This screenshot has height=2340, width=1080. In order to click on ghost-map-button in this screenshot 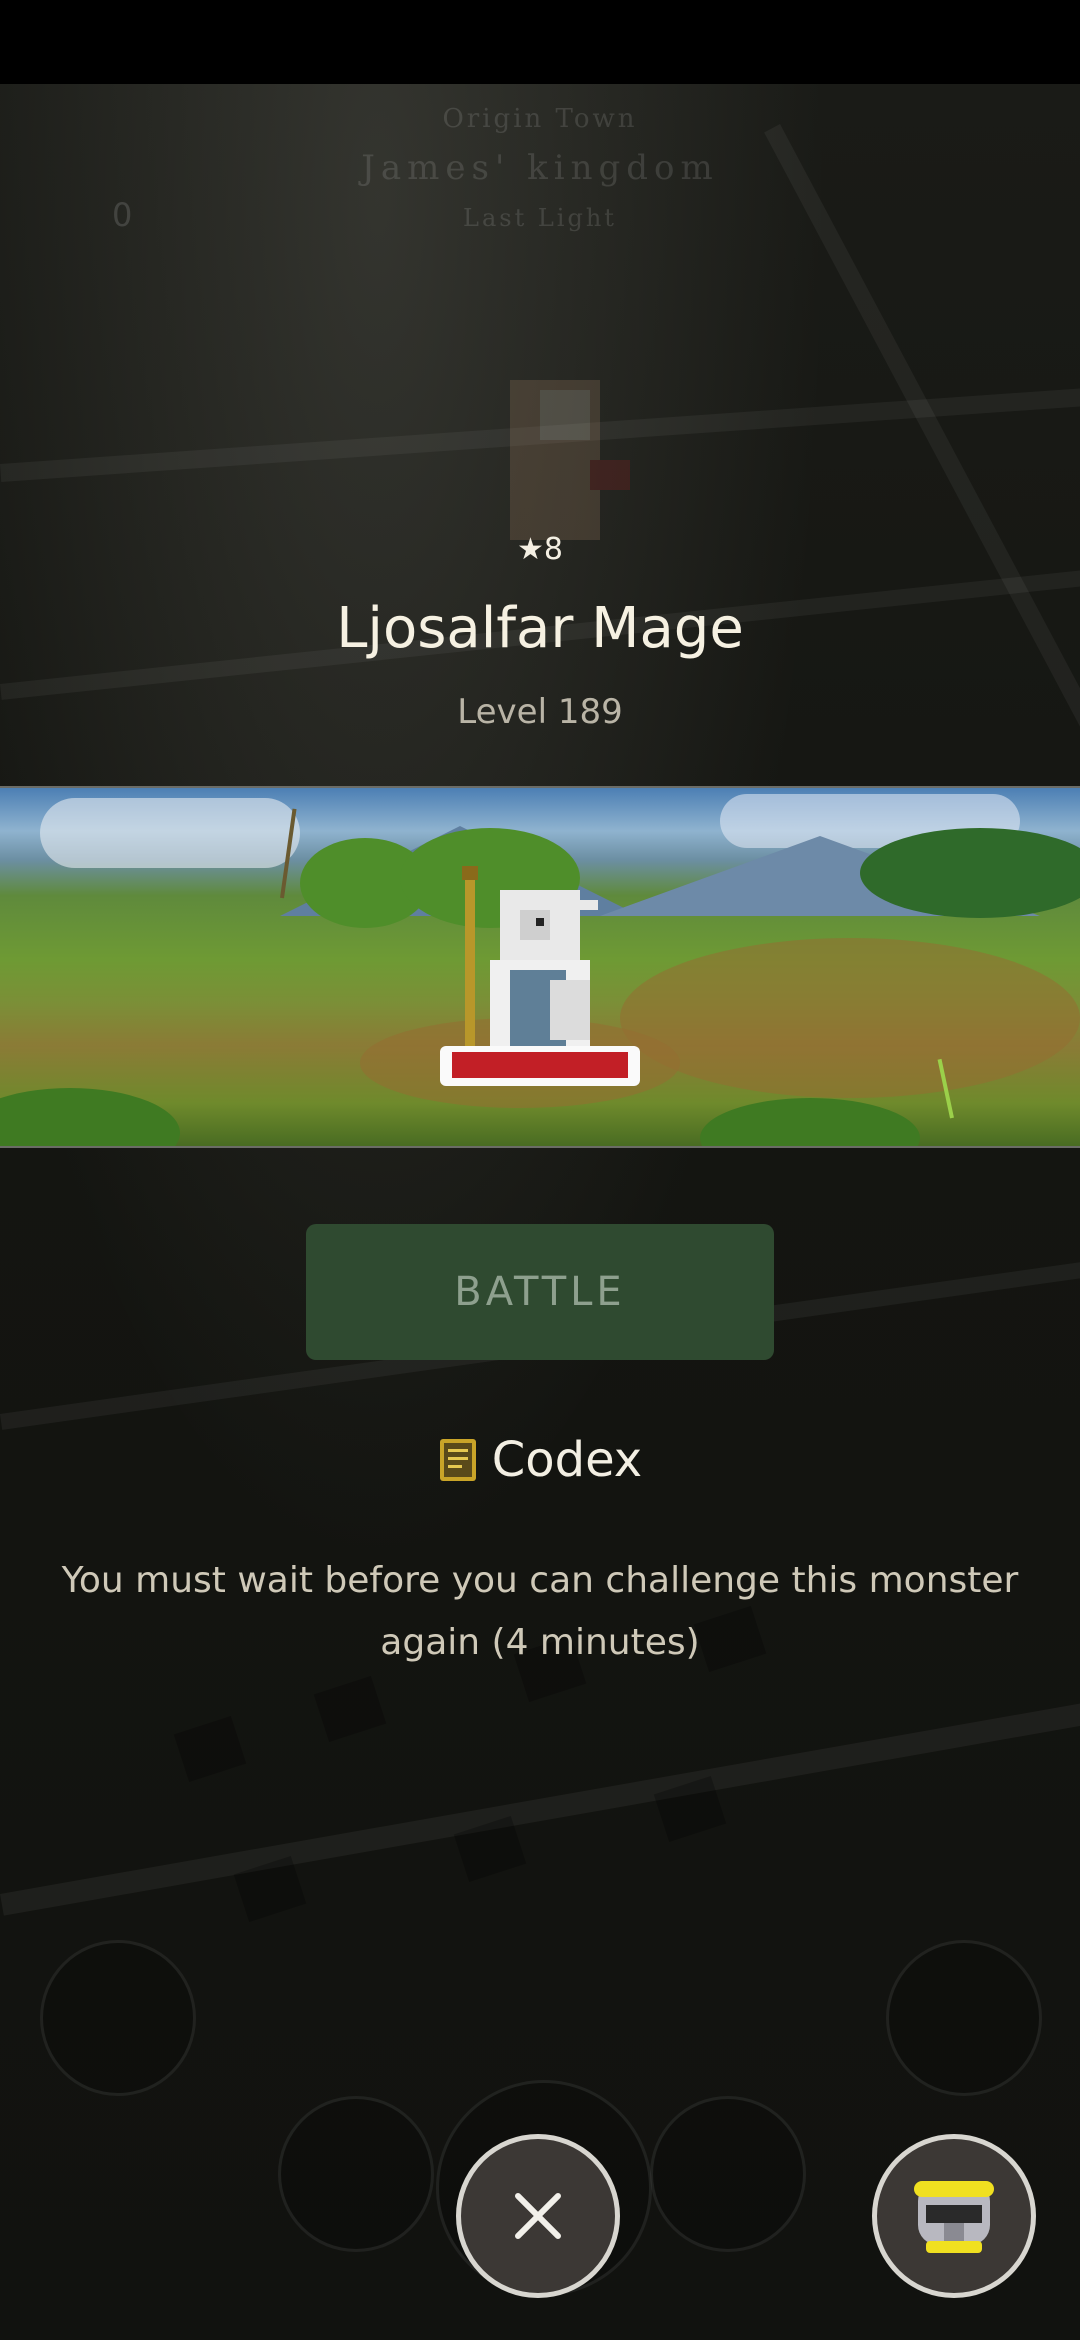, I will do `click(964, 2018)`.